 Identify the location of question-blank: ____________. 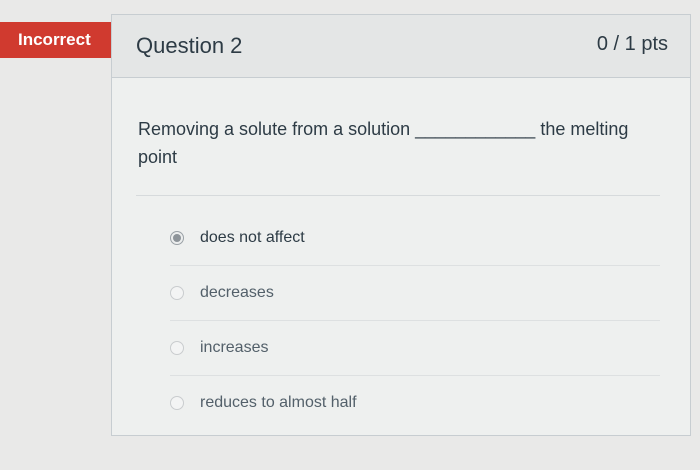
(475, 129).